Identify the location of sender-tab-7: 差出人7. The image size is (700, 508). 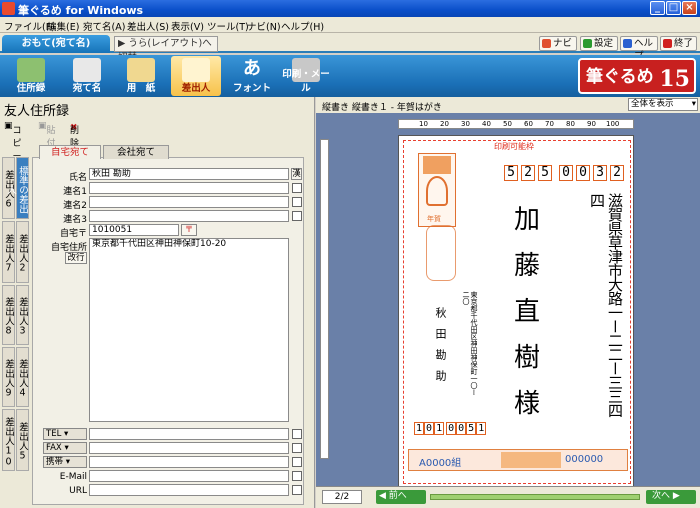
(8, 252).